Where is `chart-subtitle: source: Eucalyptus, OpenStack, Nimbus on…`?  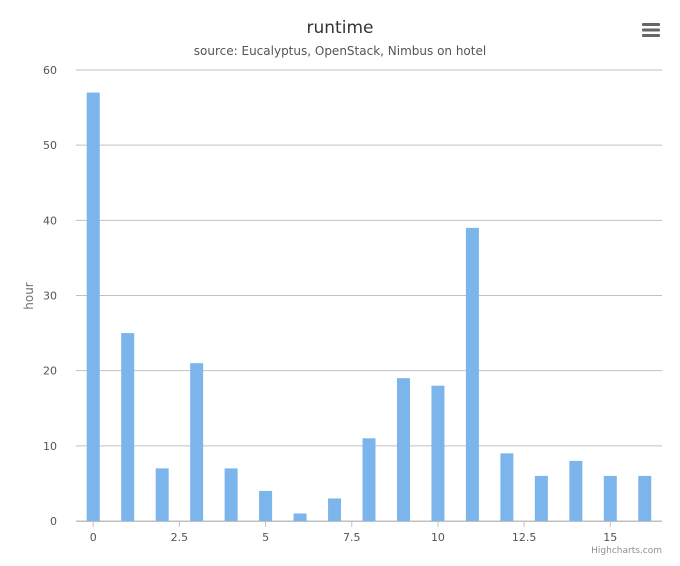 chart-subtitle: source: Eucalyptus, OpenStack, Nimbus on… is located at coordinates (340, 51).